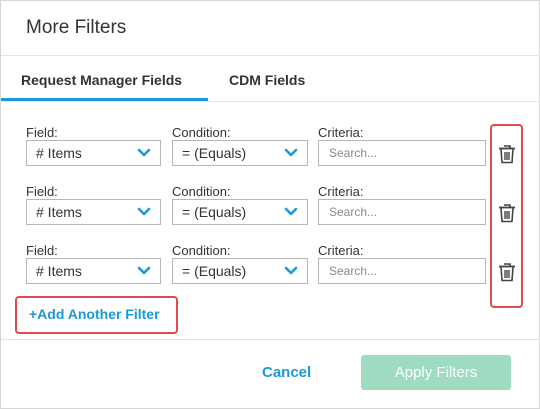 This screenshot has height=409, width=540. Describe the element at coordinates (270, 55) in the screenshot. I see `header-divider` at that location.